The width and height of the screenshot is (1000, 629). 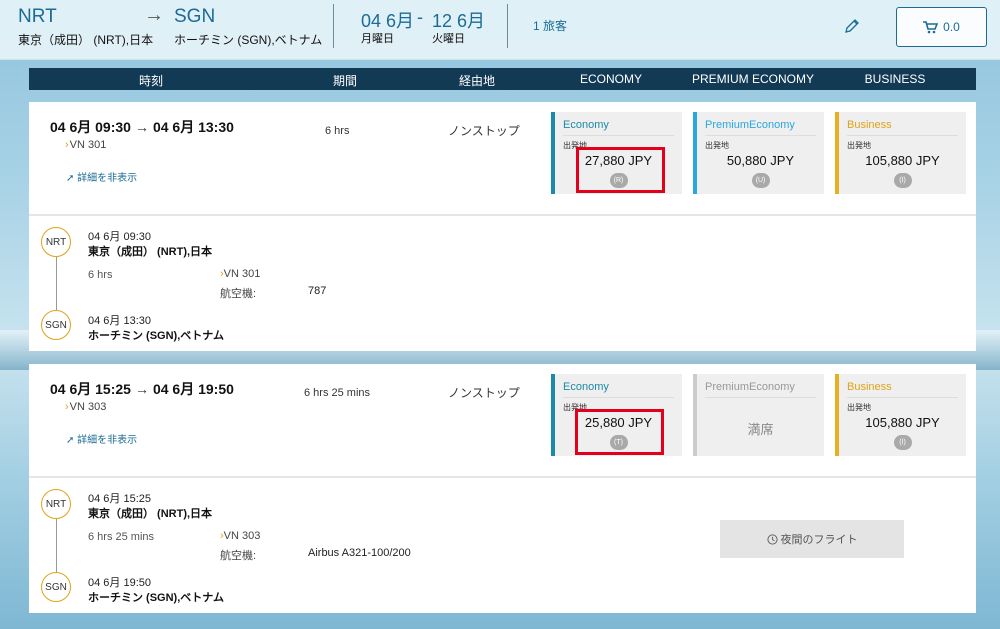 What do you see at coordinates (119, 499) in the screenshot?
I see `detail-departure-time: 04 6月 15:25` at bounding box center [119, 499].